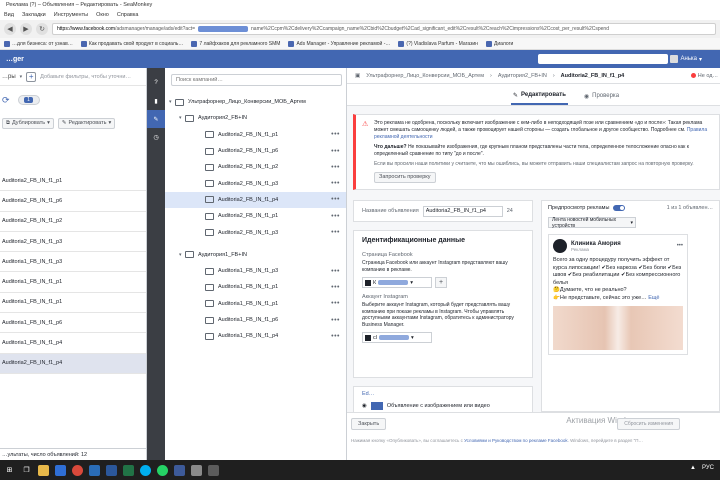  What do you see at coordinates (708, 468) in the screenshot?
I see `language-indicator: РУС` at bounding box center [708, 468].